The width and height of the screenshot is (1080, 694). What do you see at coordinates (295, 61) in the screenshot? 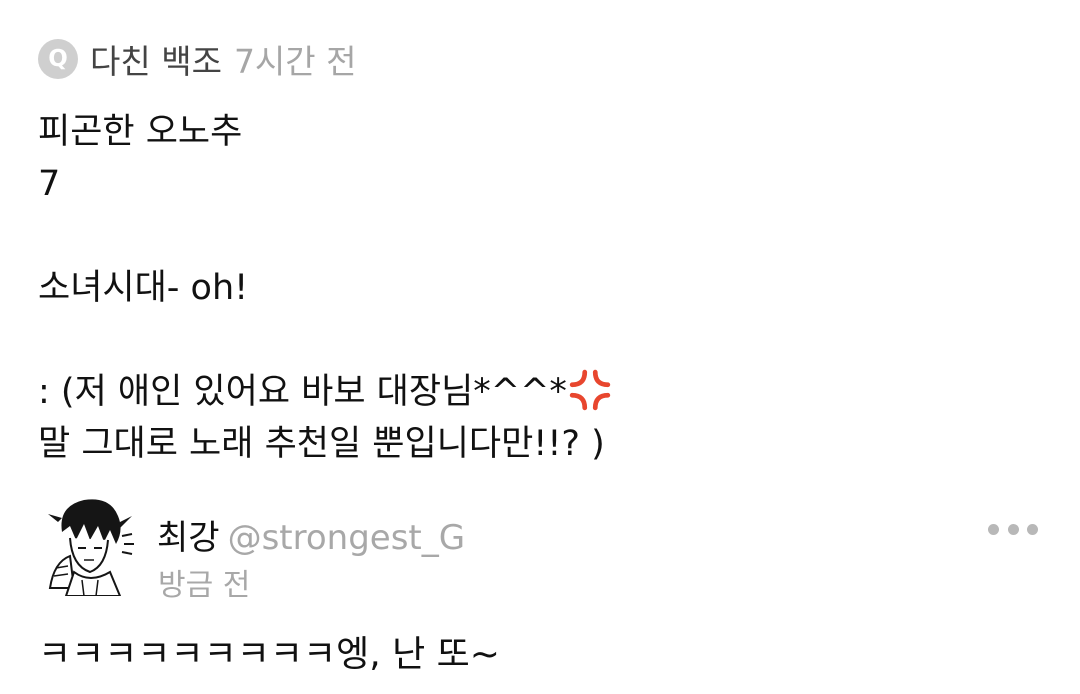
I see `question-time: 7시간 전` at bounding box center [295, 61].